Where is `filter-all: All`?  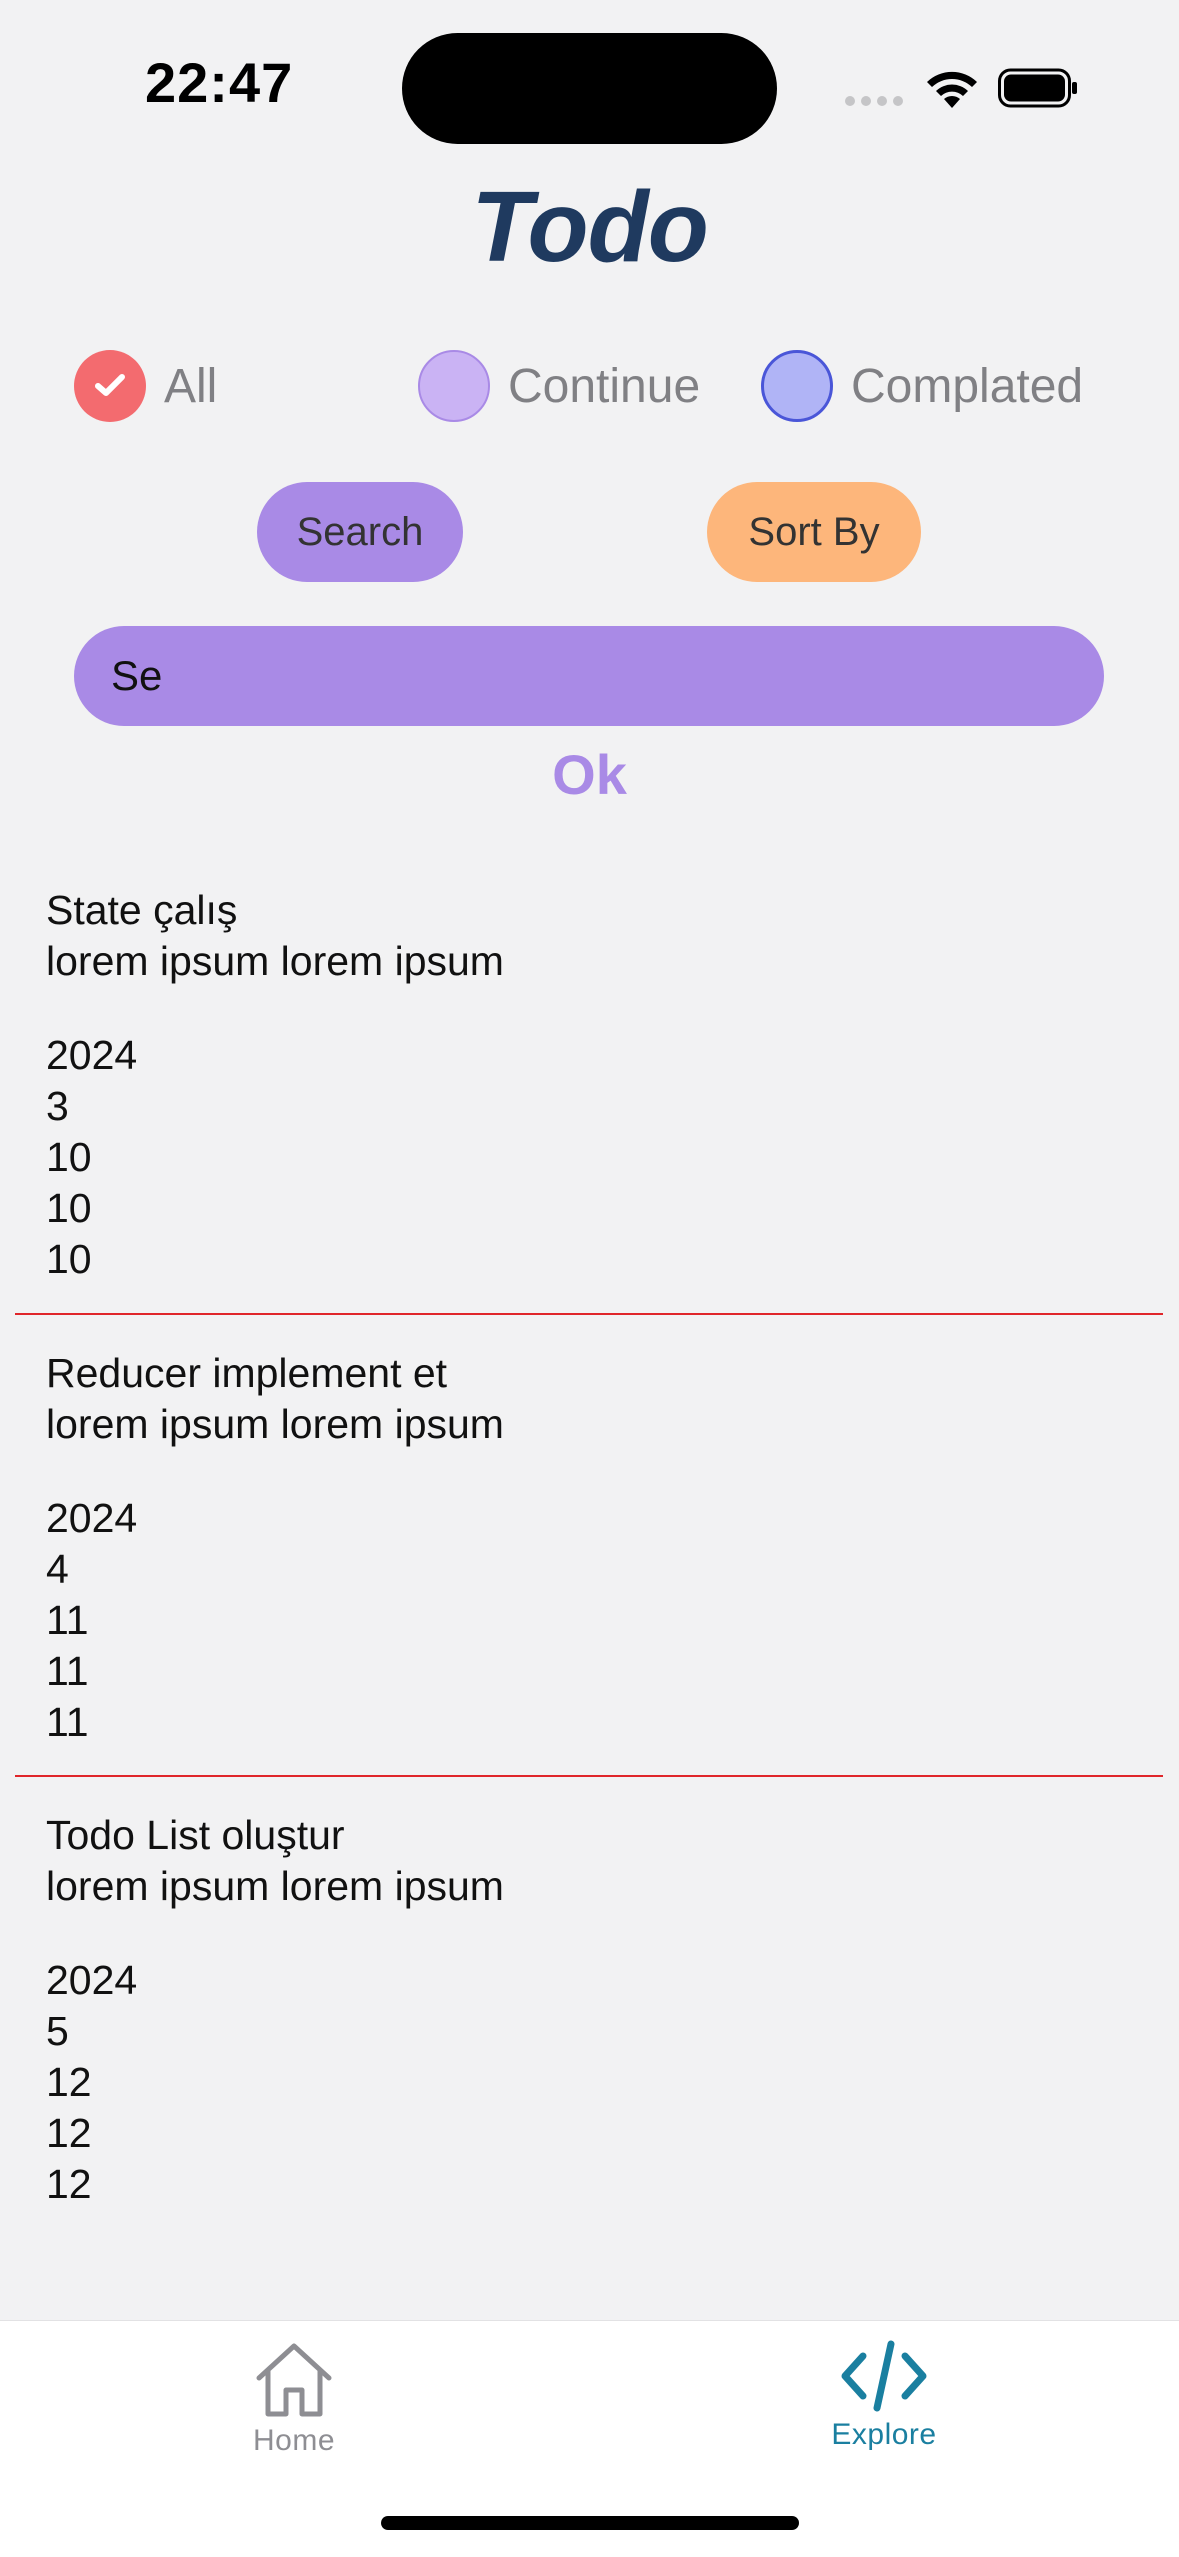
filter-all: All is located at coordinates (145, 386).